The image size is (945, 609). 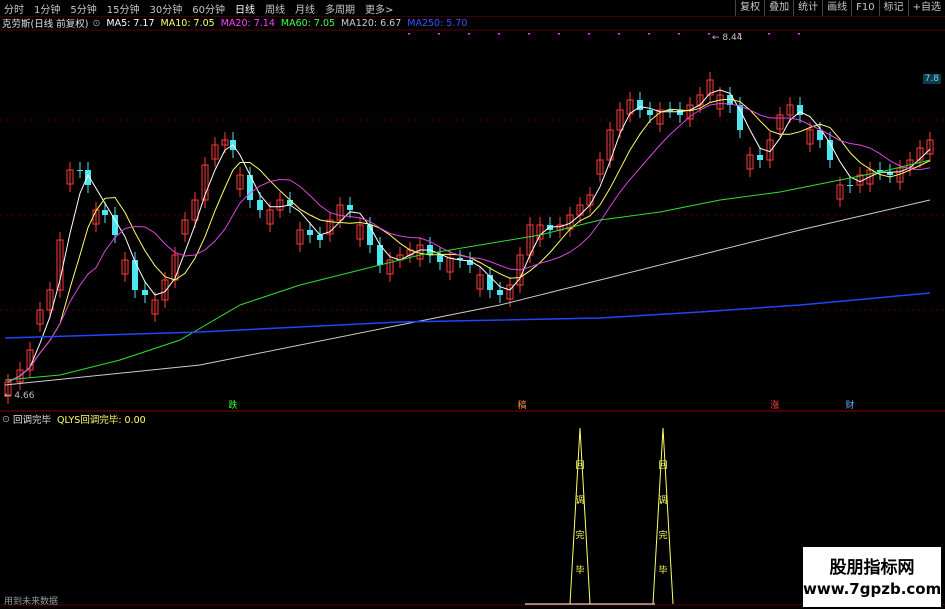 What do you see at coordinates (31, 602) in the screenshot?
I see `future-data-note: 用到未来数据` at bounding box center [31, 602].